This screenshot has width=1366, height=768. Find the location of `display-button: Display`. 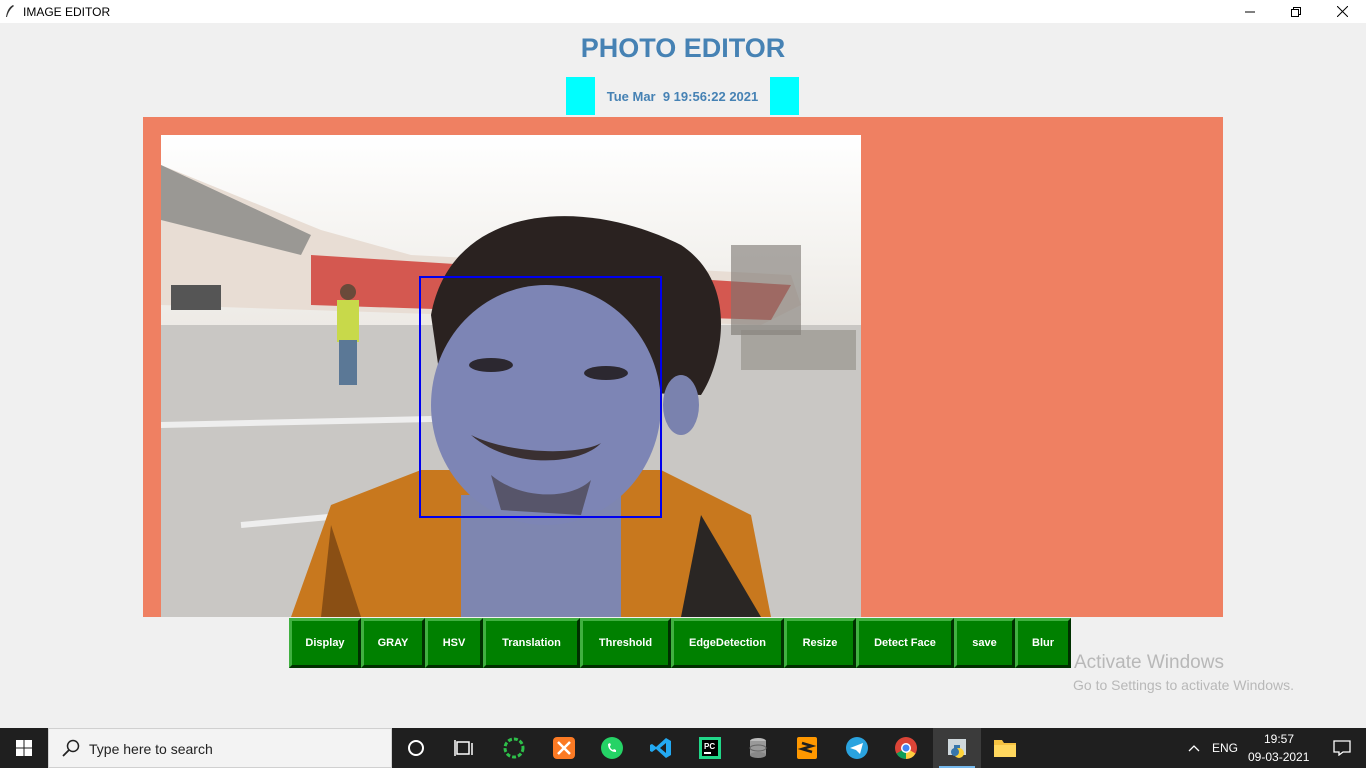

display-button: Display is located at coordinates (325, 643).